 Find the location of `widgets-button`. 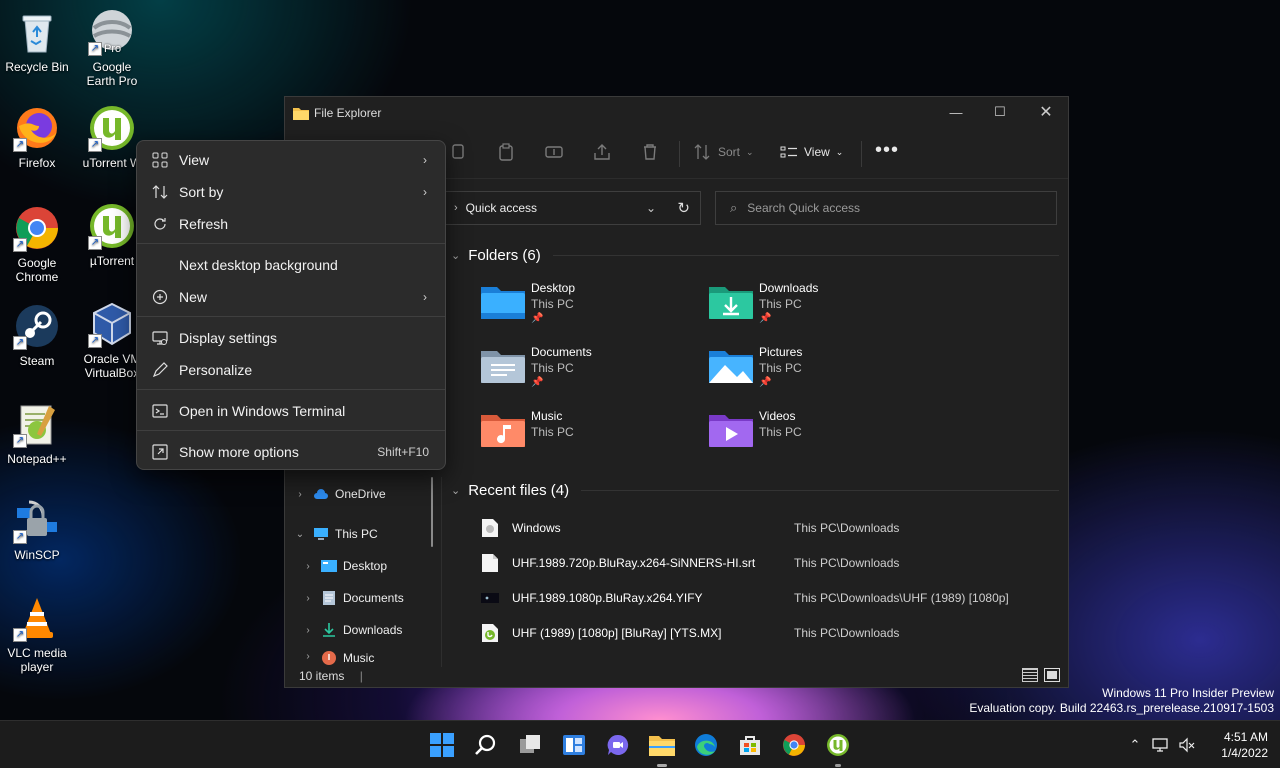

widgets-button is located at coordinates (574, 745).